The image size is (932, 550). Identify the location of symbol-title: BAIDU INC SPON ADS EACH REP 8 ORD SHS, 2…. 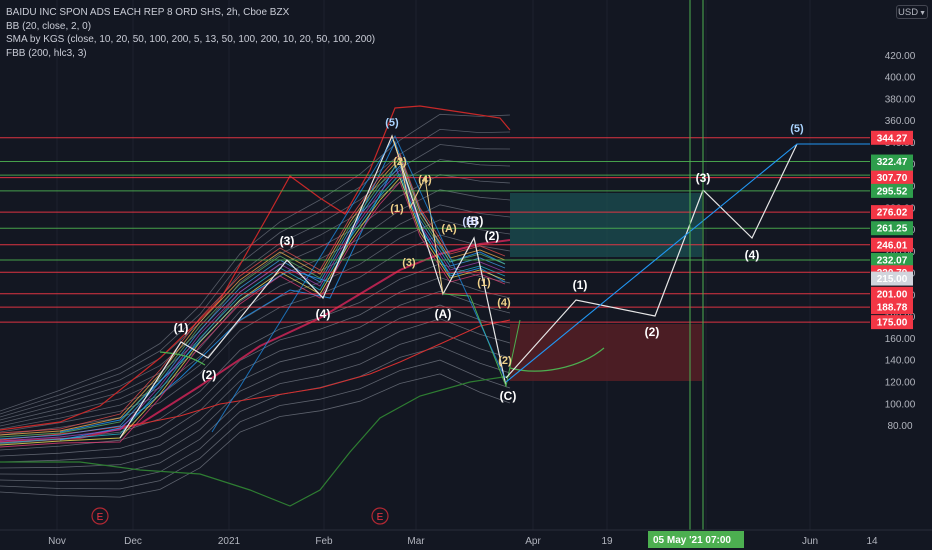
(190, 13).